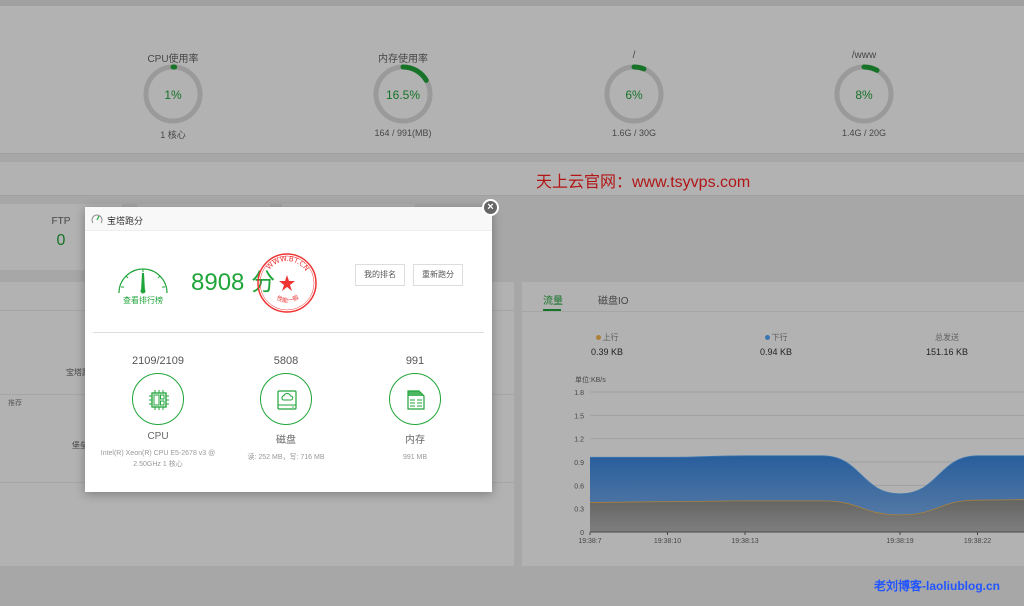 The height and width of the screenshot is (606, 1024). I want to click on metric-name: CPU, so click(158, 436).